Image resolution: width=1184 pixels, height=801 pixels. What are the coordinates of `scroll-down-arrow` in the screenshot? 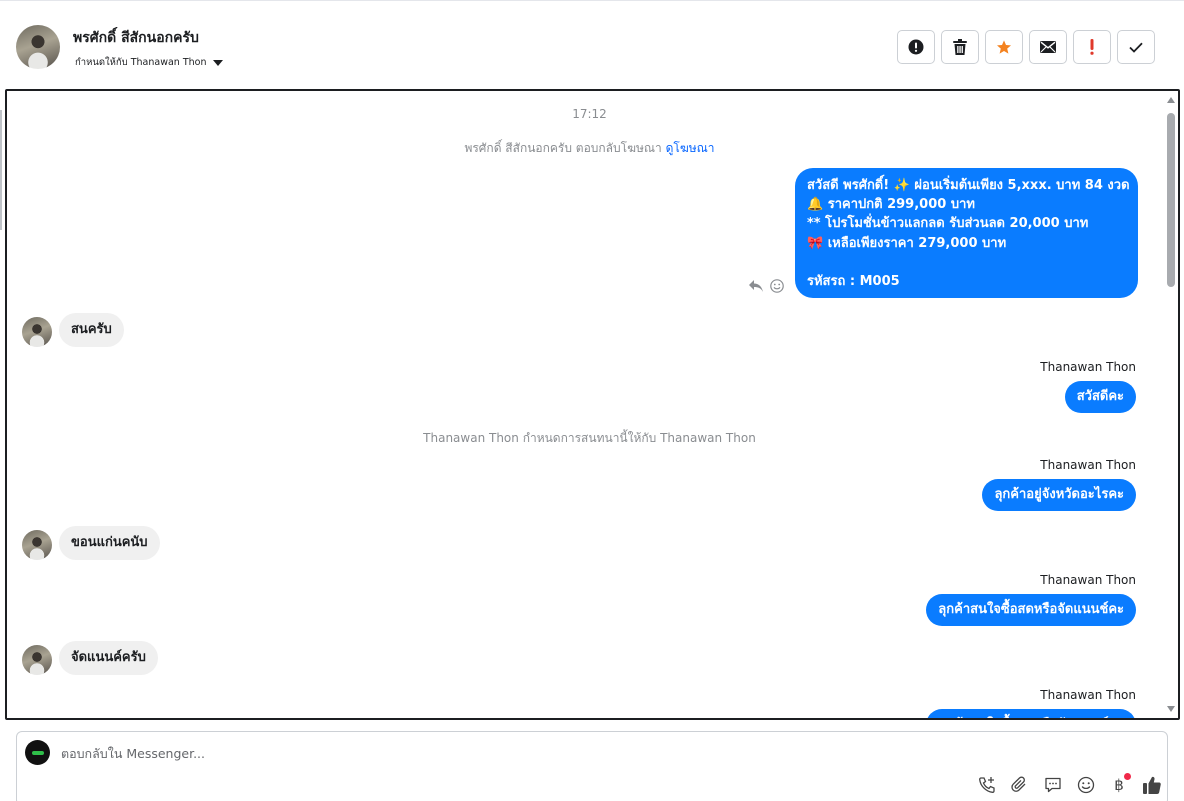 It's located at (1171, 709).